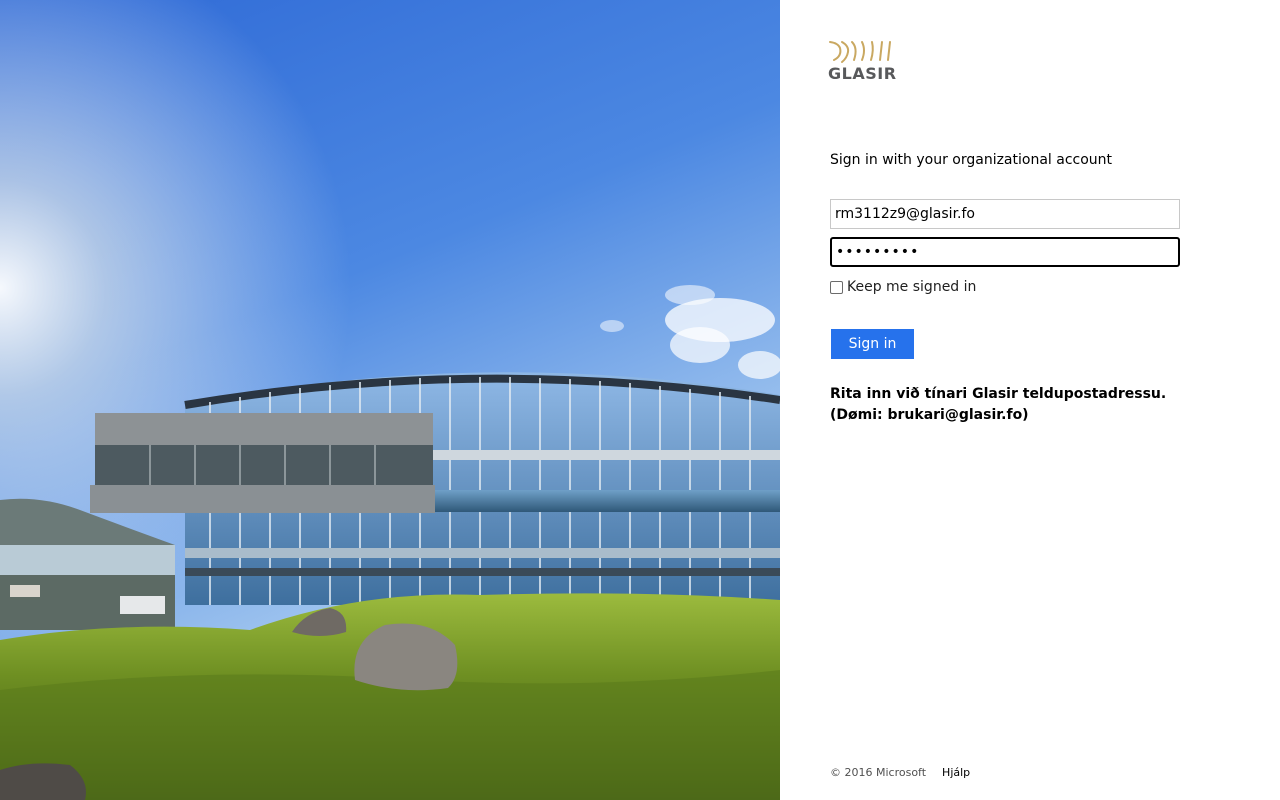 The height and width of the screenshot is (800, 1280). I want to click on signin-heading: Sign in with your organizational account, so click(971, 160).